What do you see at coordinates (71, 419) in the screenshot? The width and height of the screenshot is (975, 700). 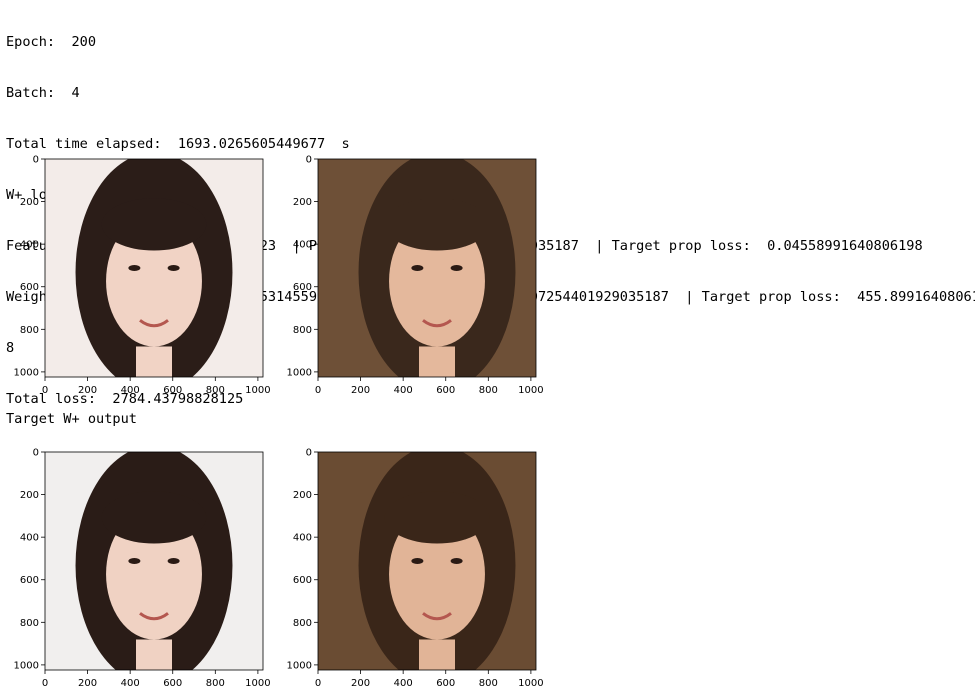 I see `section-label-target-output: Target W+ output` at bounding box center [71, 419].